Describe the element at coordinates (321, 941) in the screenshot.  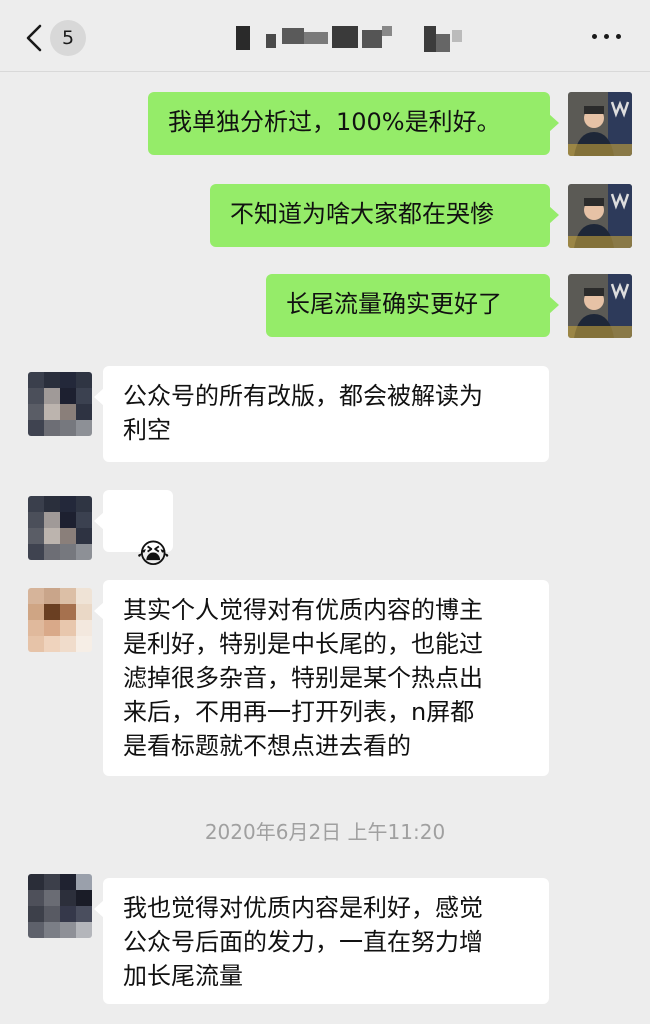
I see `incoming-message-bubble: 我也觉得对优质内容是利好，感觉 公众号后面的发力，一直在努力增 加长尾流量` at that location.